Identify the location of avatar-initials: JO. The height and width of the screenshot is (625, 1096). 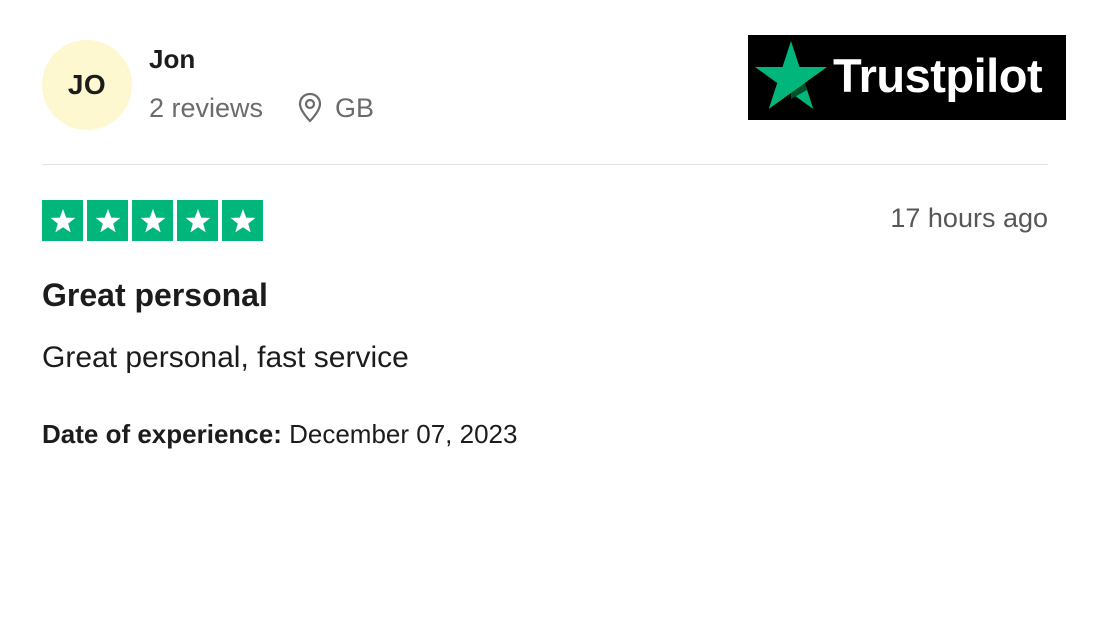
(87, 84).